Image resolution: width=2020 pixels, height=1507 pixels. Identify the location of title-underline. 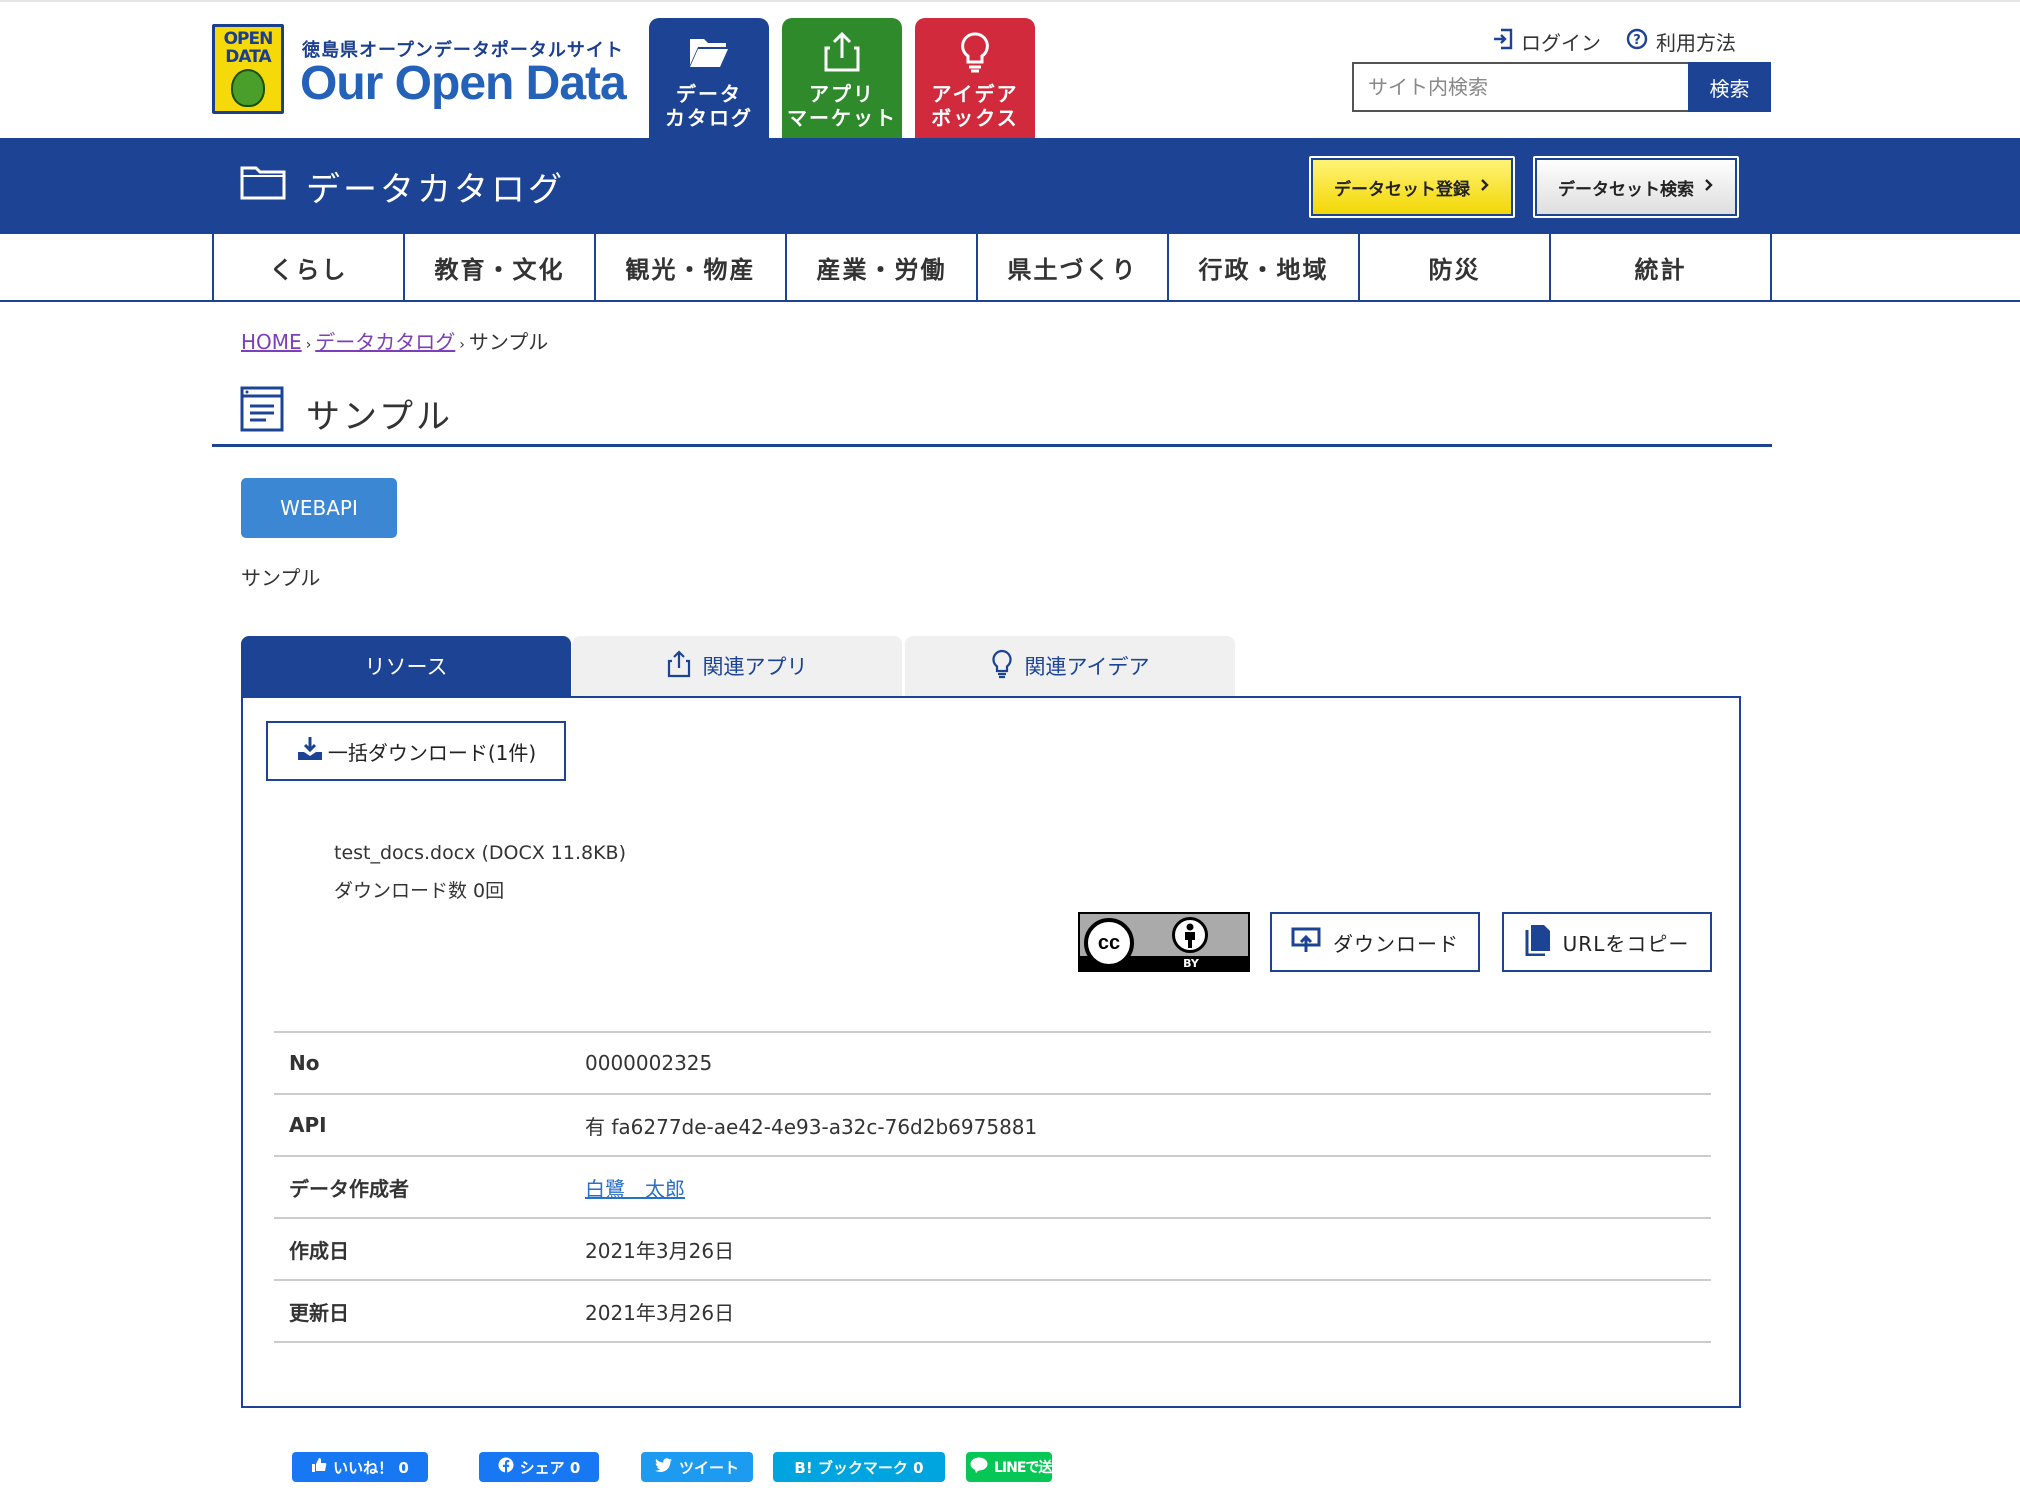
(992, 445).